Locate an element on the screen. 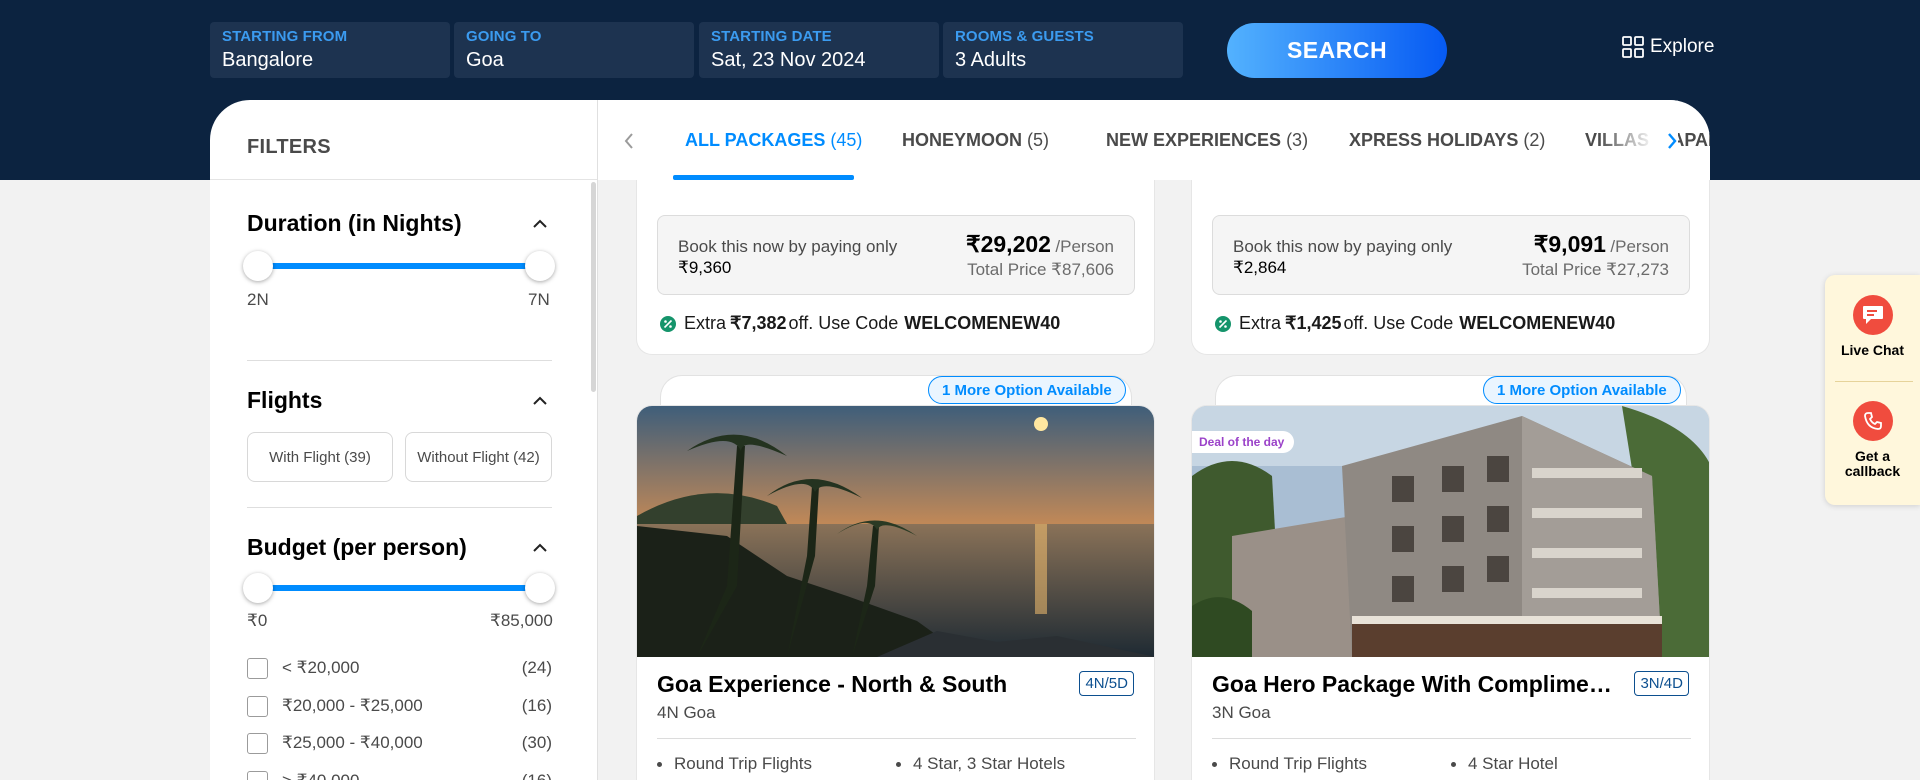  coupon-offer: Extra ₹1,425 off. Use Code WELCOMENEW40 is located at coordinates (1414, 323).